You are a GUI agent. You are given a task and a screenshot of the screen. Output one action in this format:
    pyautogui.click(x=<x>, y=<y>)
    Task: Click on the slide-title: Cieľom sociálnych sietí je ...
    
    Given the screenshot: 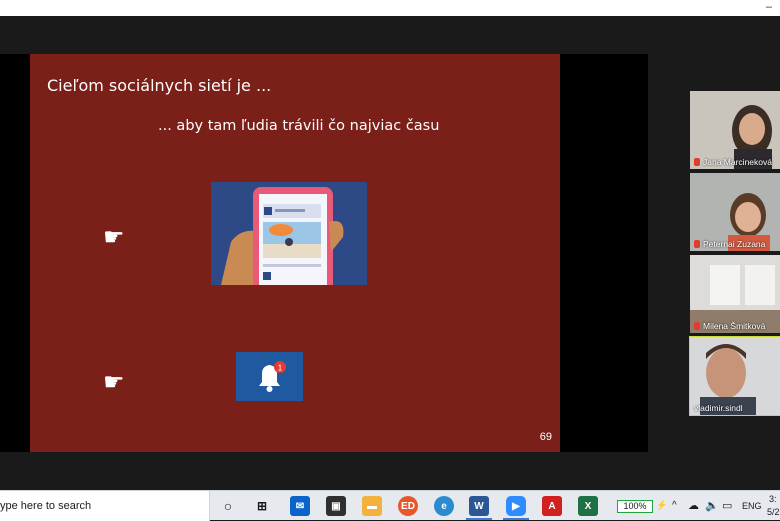 What is the action you would take?
    pyautogui.click(x=159, y=85)
    